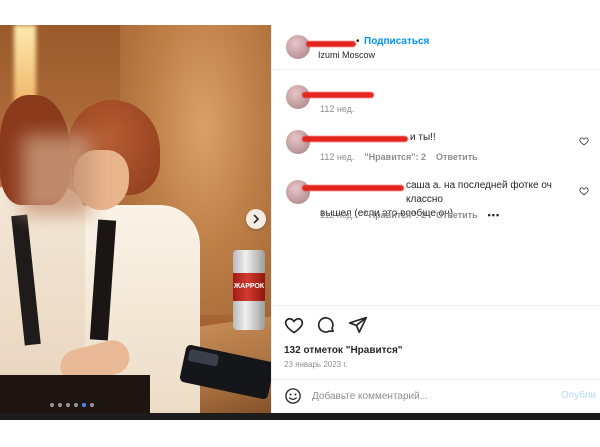  Describe the element at coordinates (423, 137) in the screenshot. I see `comment-text: и ты!!` at that location.